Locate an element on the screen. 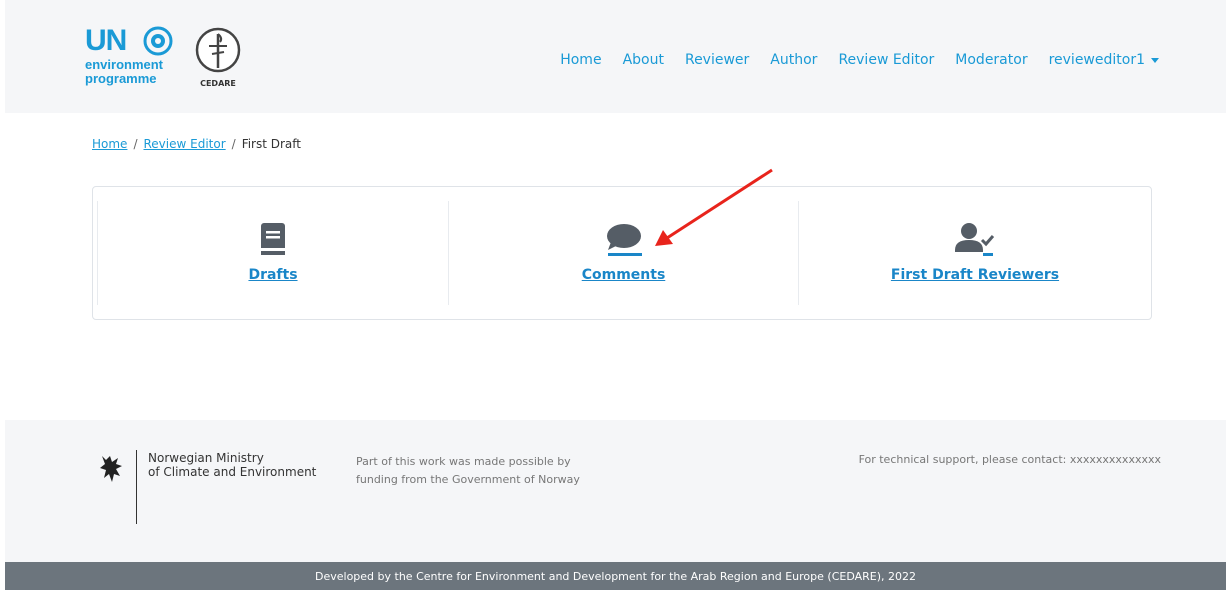 This screenshot has height=590, width=1226. ministry-line-2: of Climate and Environment is located at coordinates (232, 472).